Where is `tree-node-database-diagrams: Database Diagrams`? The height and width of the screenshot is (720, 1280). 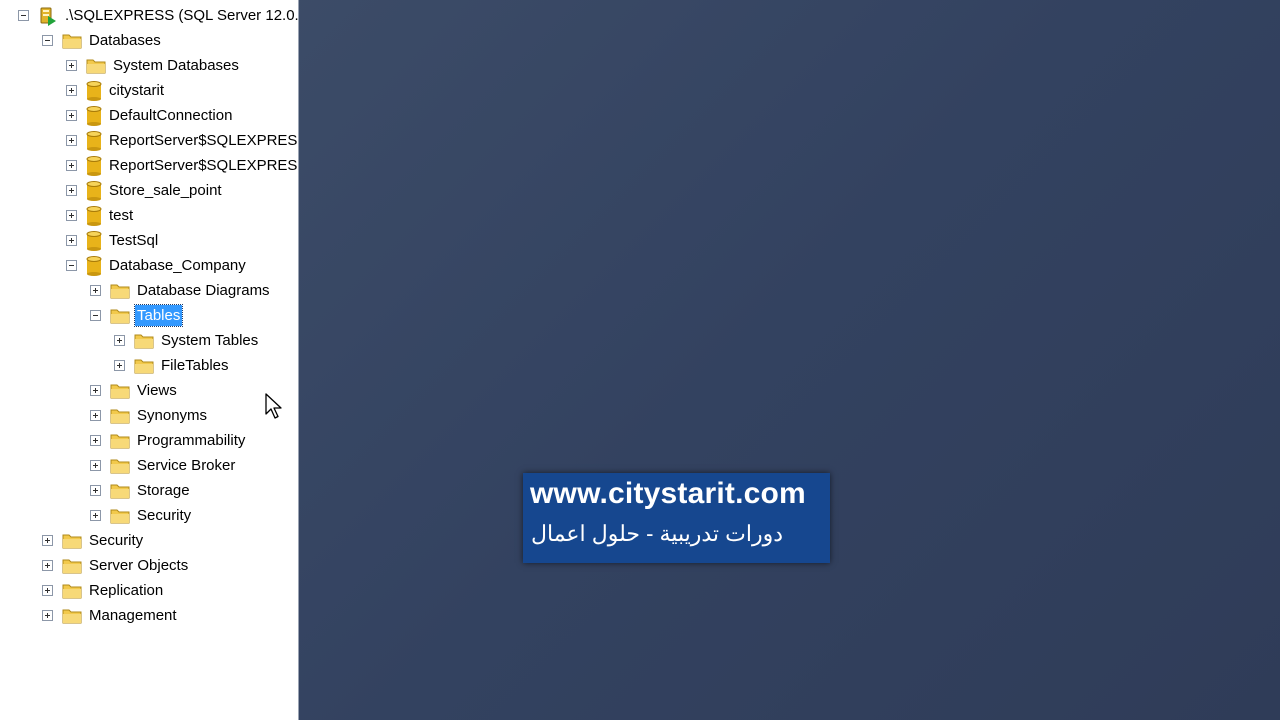
tree-node-database-diagrams: Database Diagrams is located at coordinates (181, 290).